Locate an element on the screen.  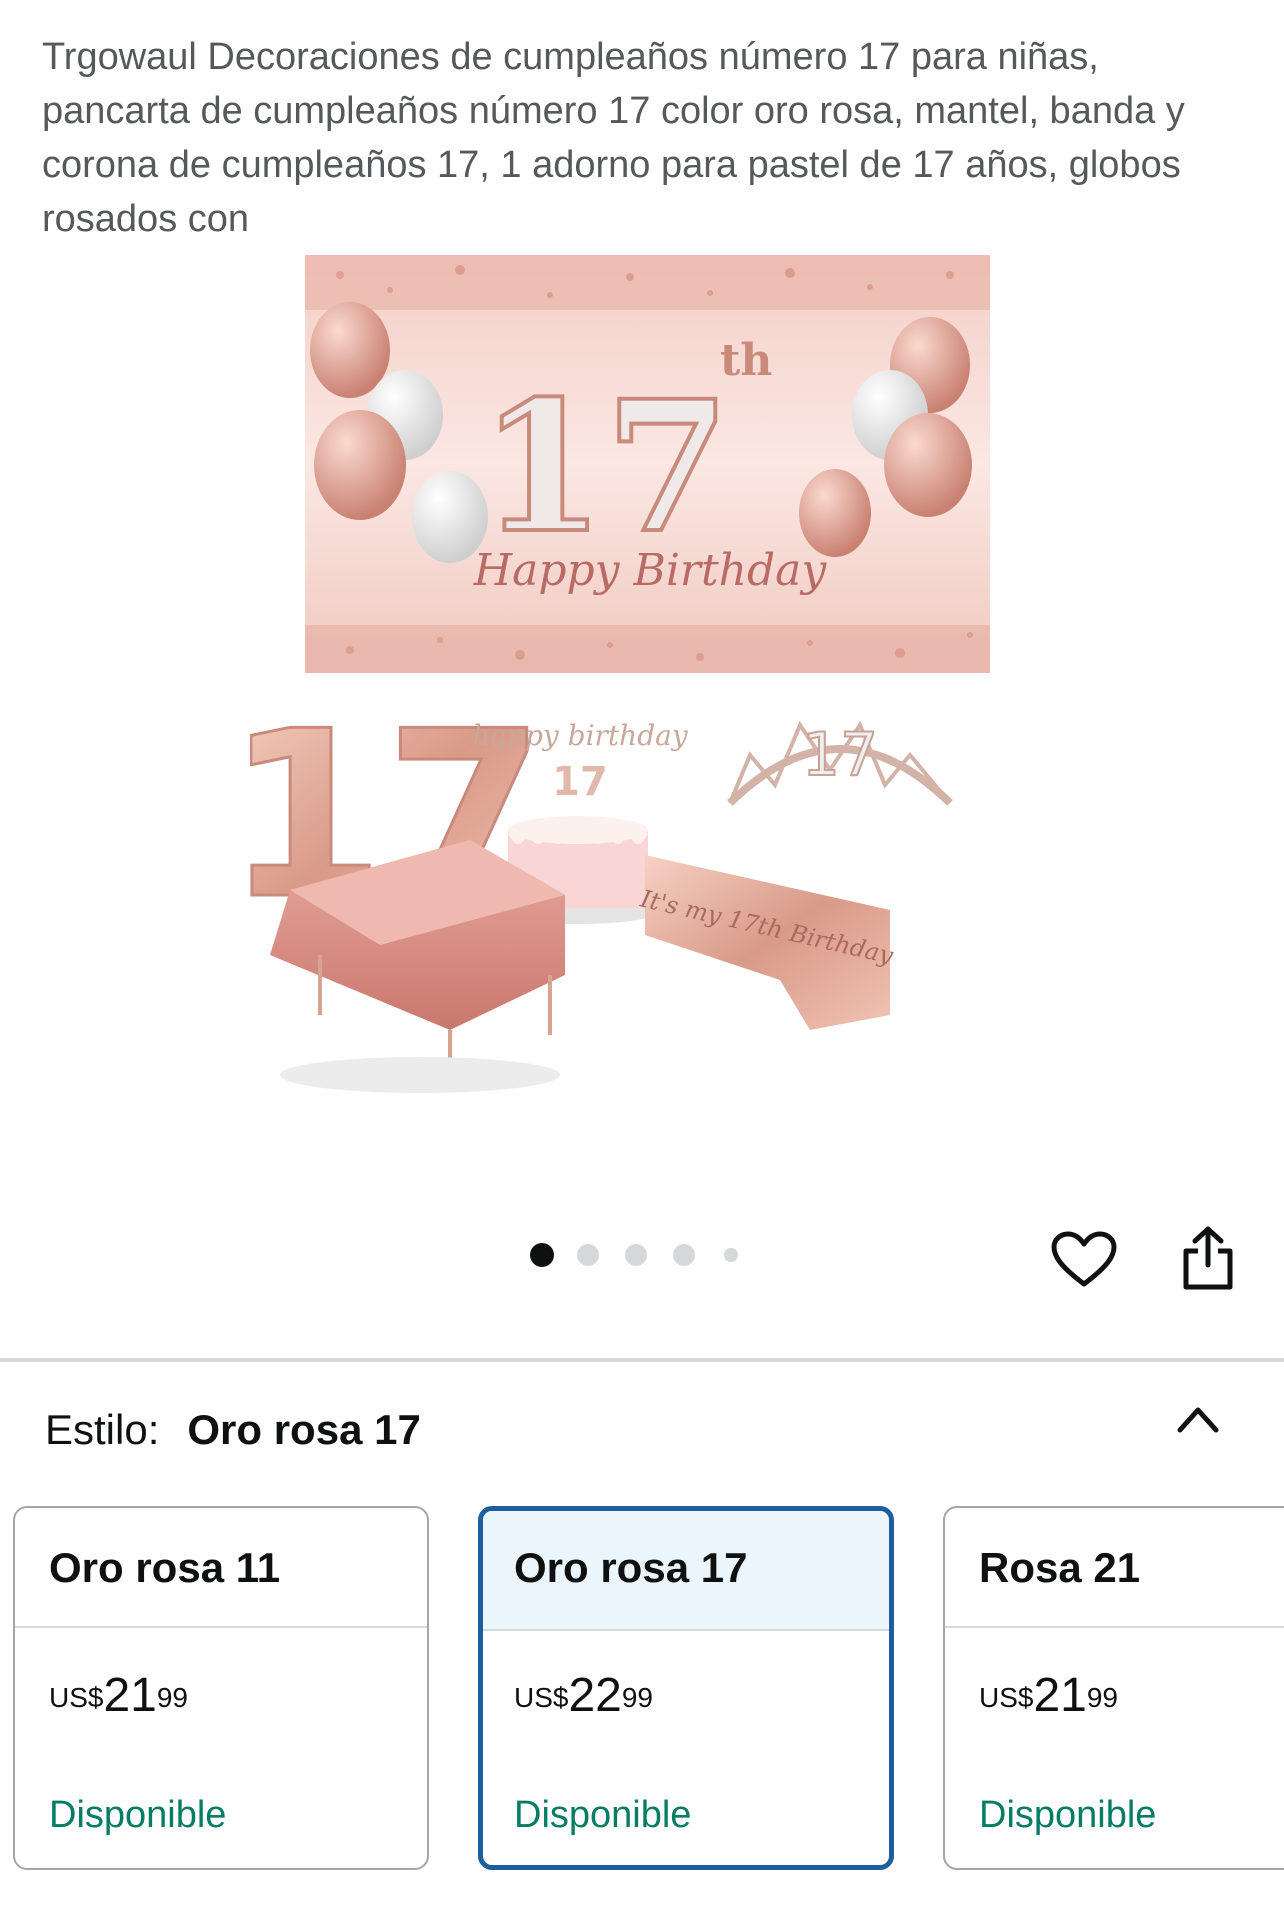
option-name: Rosa 21 is located at coordinates (1114, 1568).